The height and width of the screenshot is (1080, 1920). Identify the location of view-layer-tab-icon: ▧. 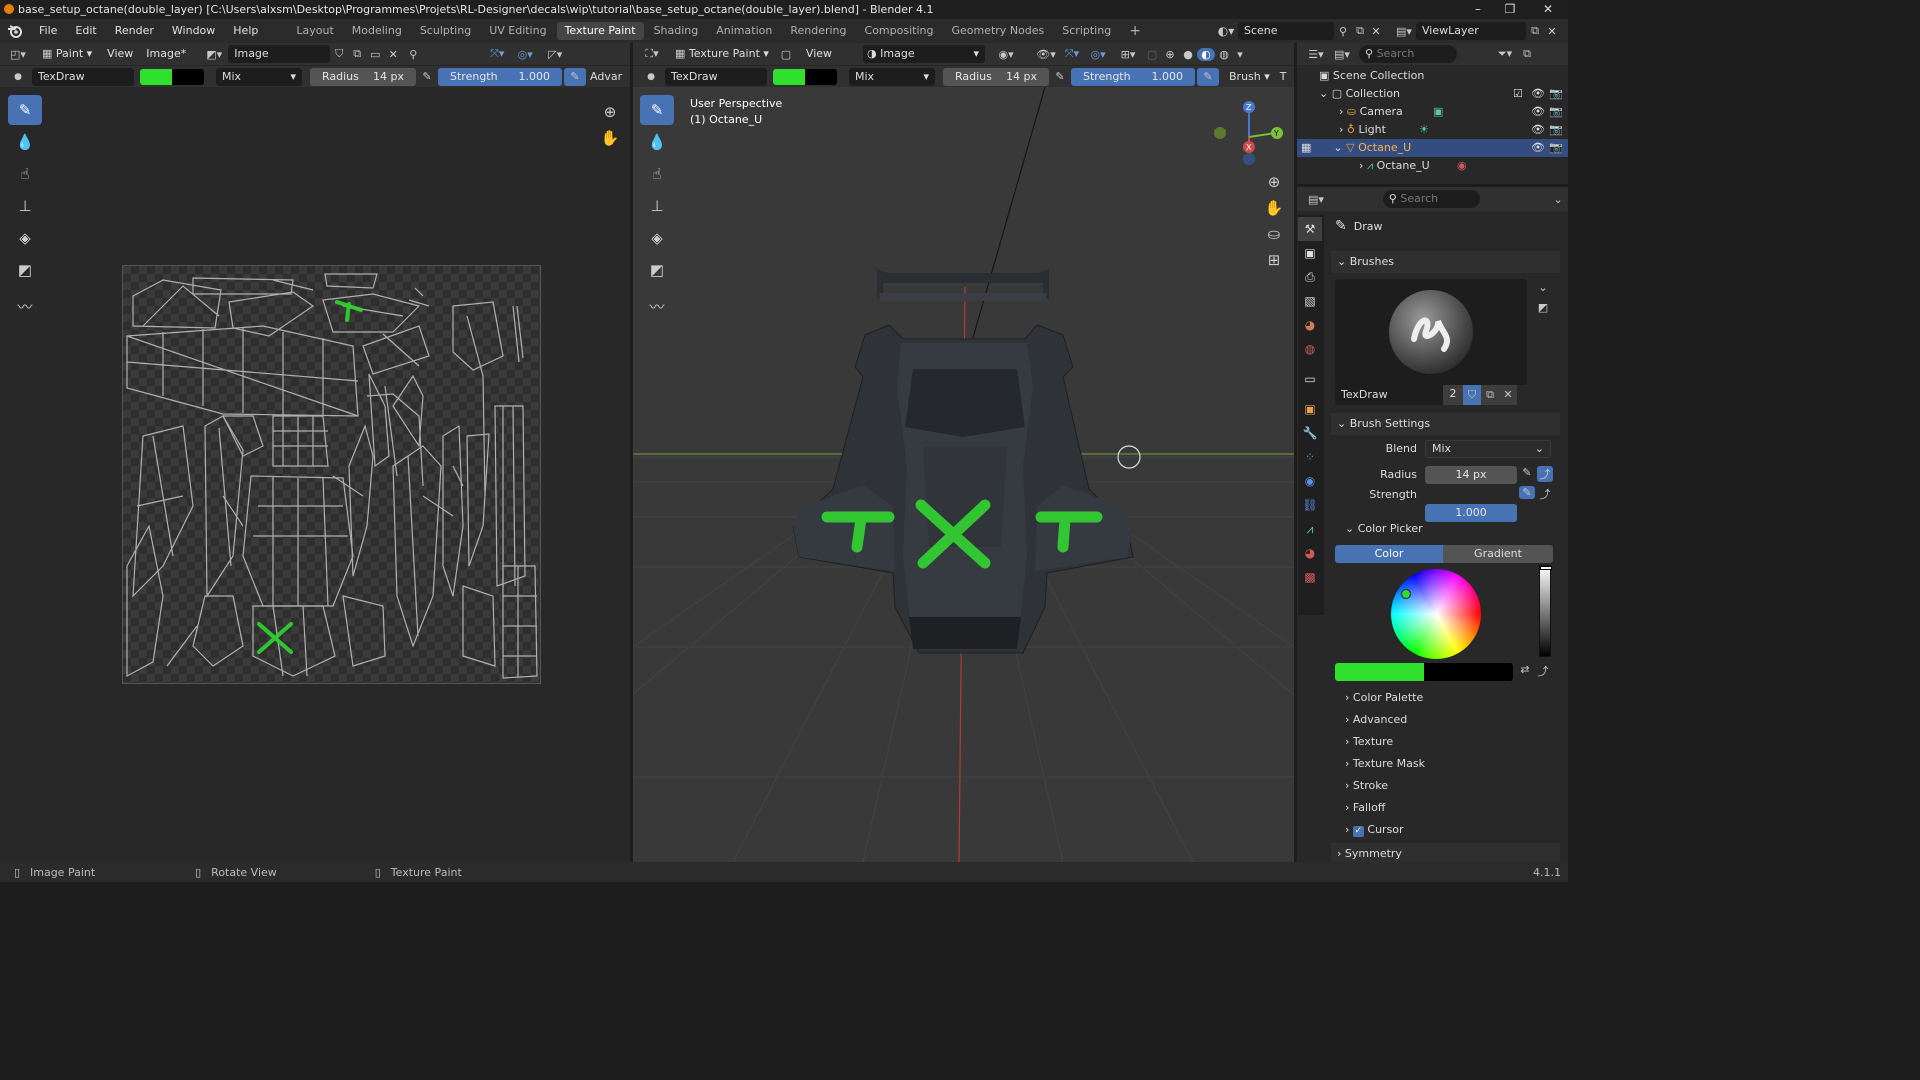
(1310, 301).